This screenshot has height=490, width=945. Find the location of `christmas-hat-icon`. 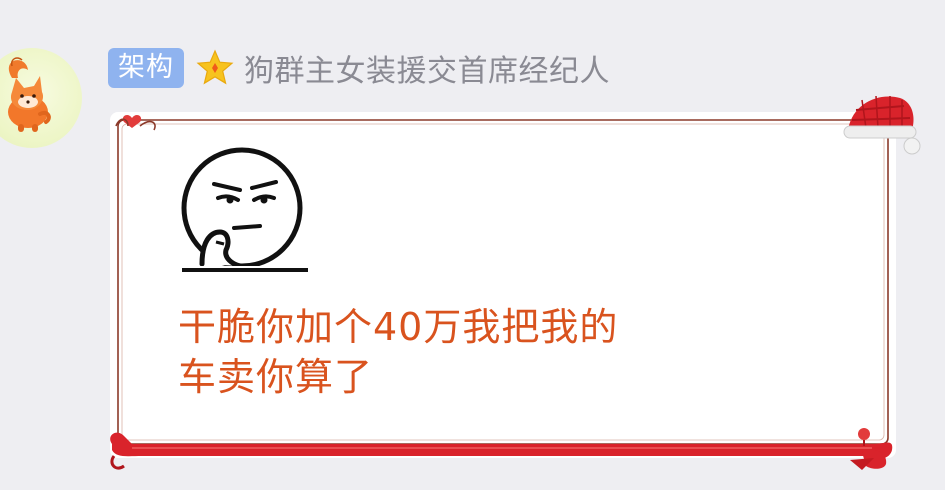

christmas-hat-icon is located at coordinates (882, 125).